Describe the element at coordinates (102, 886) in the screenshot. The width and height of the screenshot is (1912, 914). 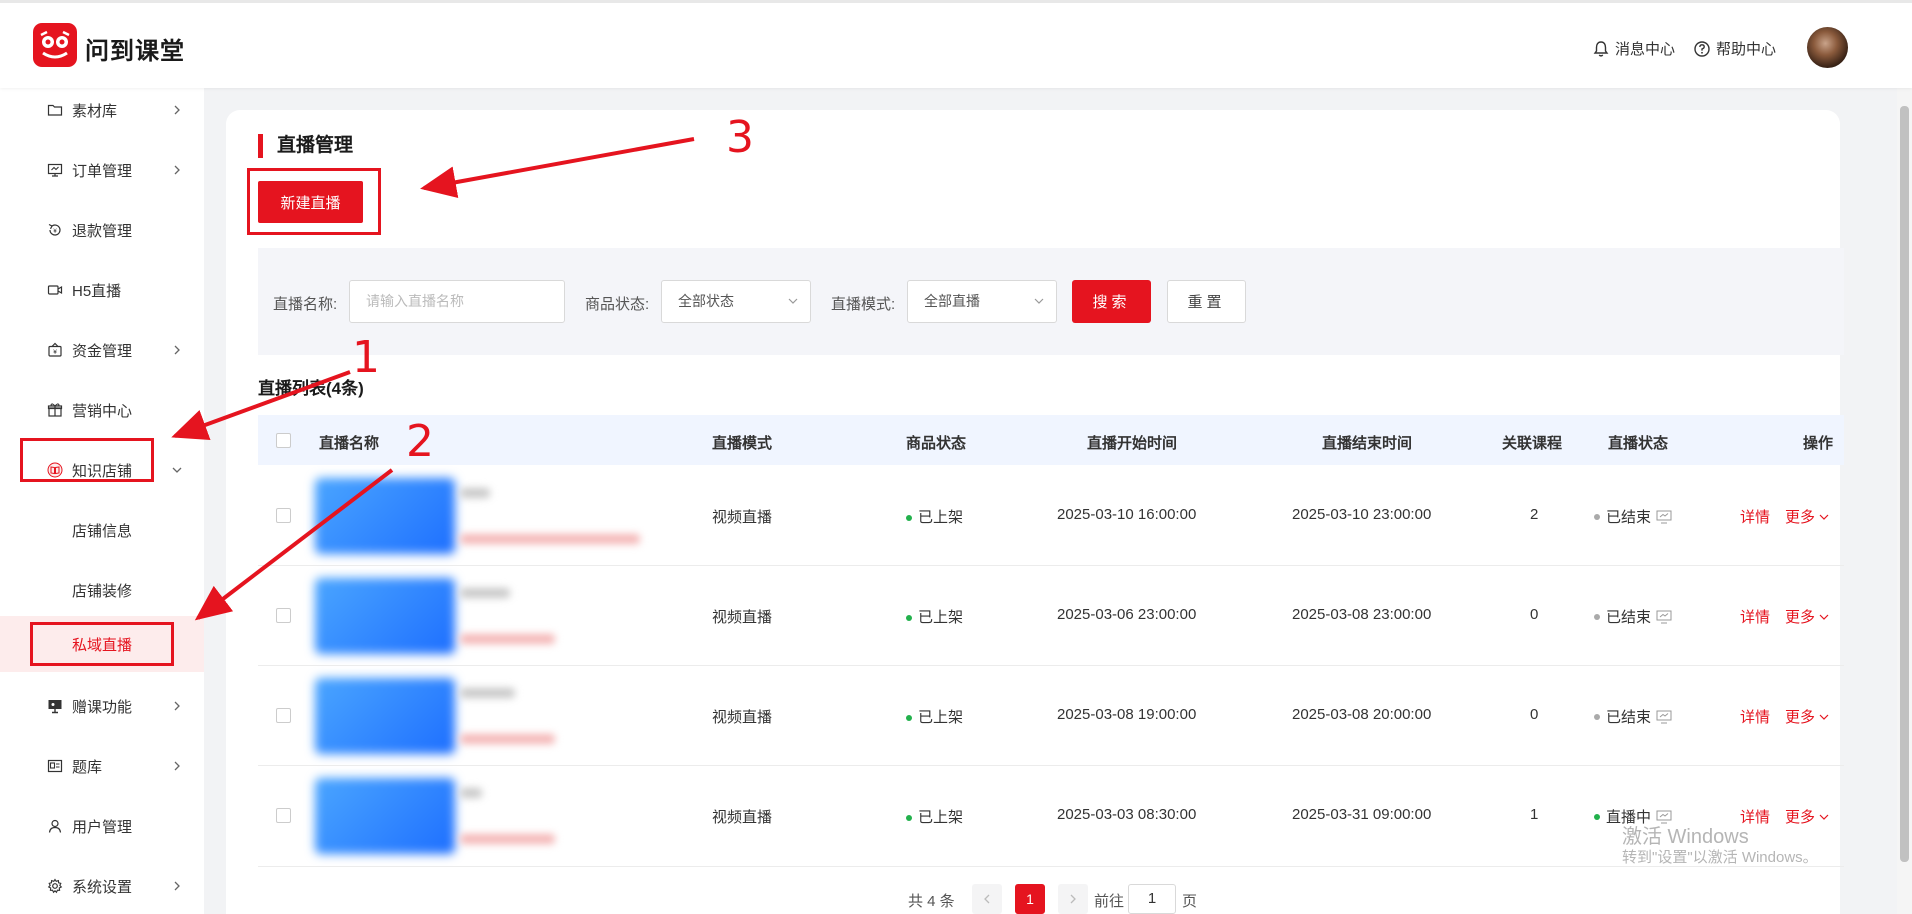
I see `sidebar-item-settings: 系统设置` at that location.